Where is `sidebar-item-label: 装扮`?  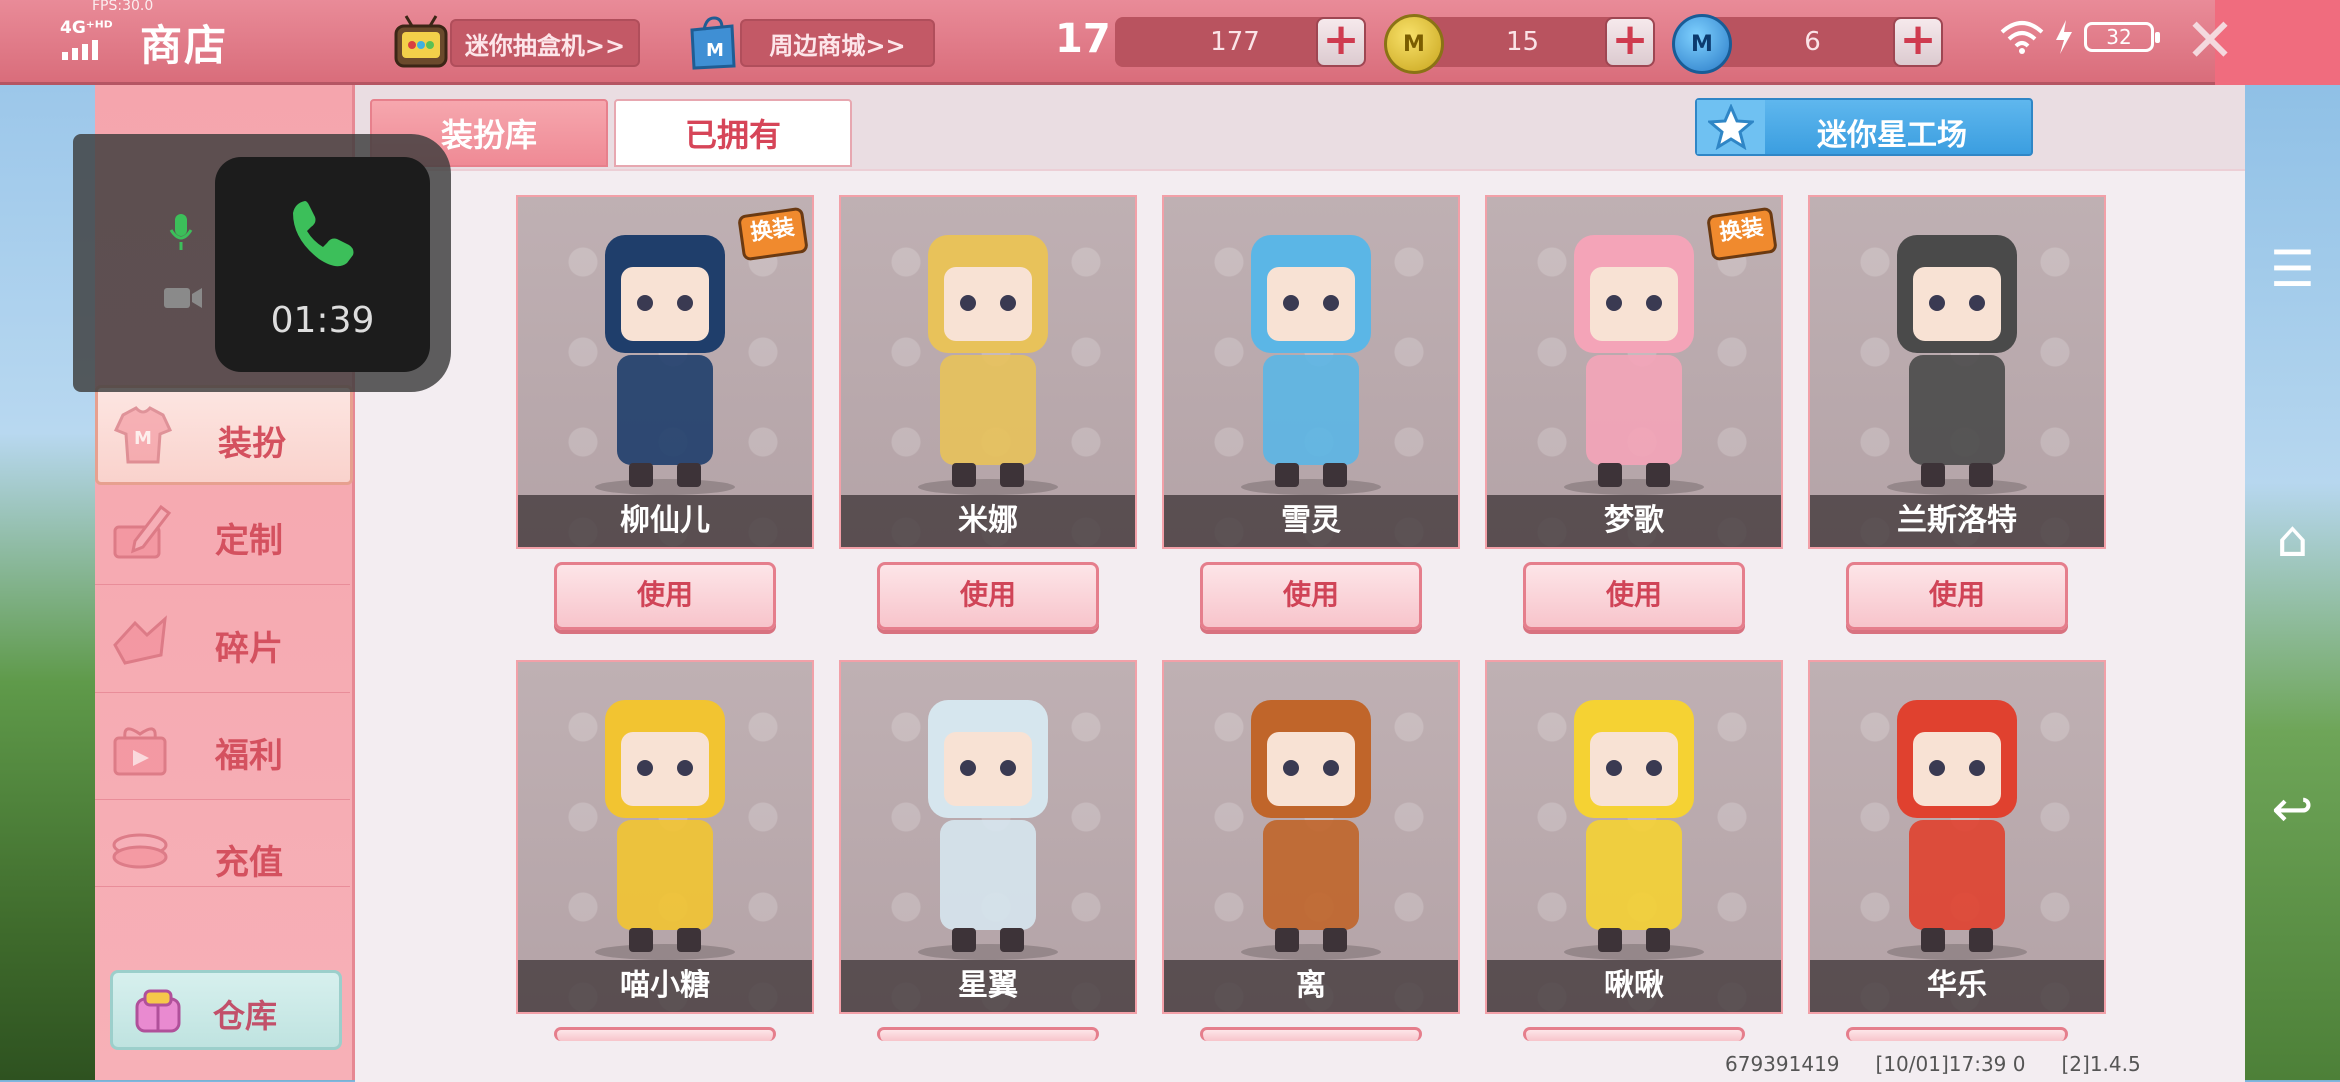
sidebar-item-label: 装扮 is located at coordinates (252, 444).